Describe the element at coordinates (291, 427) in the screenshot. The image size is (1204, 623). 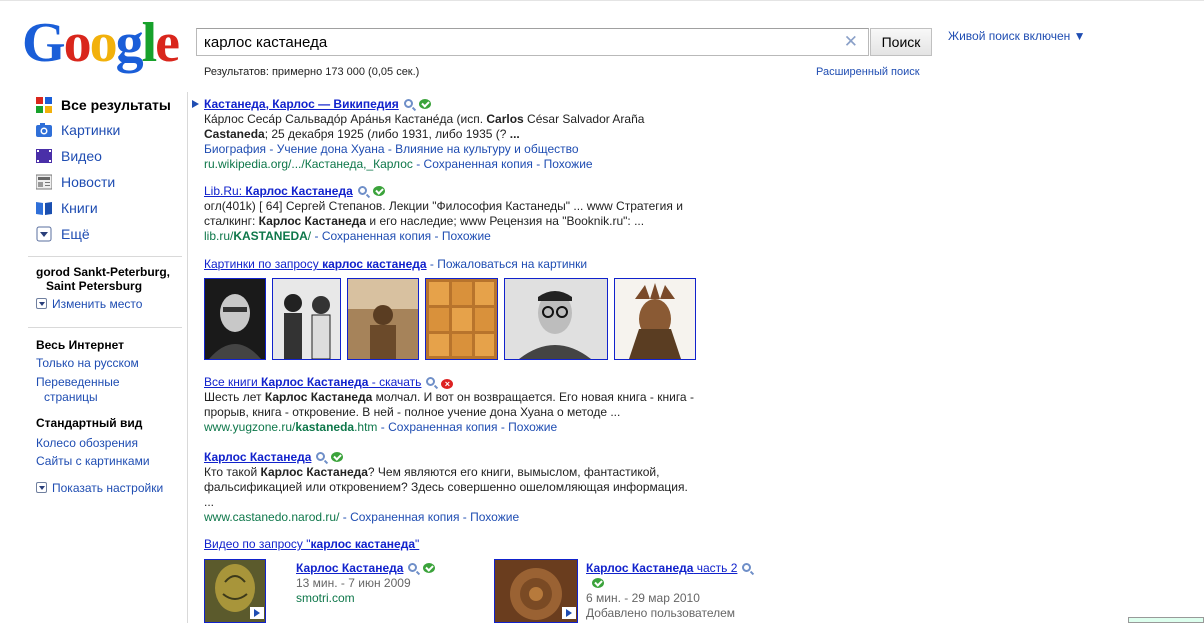
I see `result-3-url: www.yugzone.ru/kastaneda.htm` at that location.